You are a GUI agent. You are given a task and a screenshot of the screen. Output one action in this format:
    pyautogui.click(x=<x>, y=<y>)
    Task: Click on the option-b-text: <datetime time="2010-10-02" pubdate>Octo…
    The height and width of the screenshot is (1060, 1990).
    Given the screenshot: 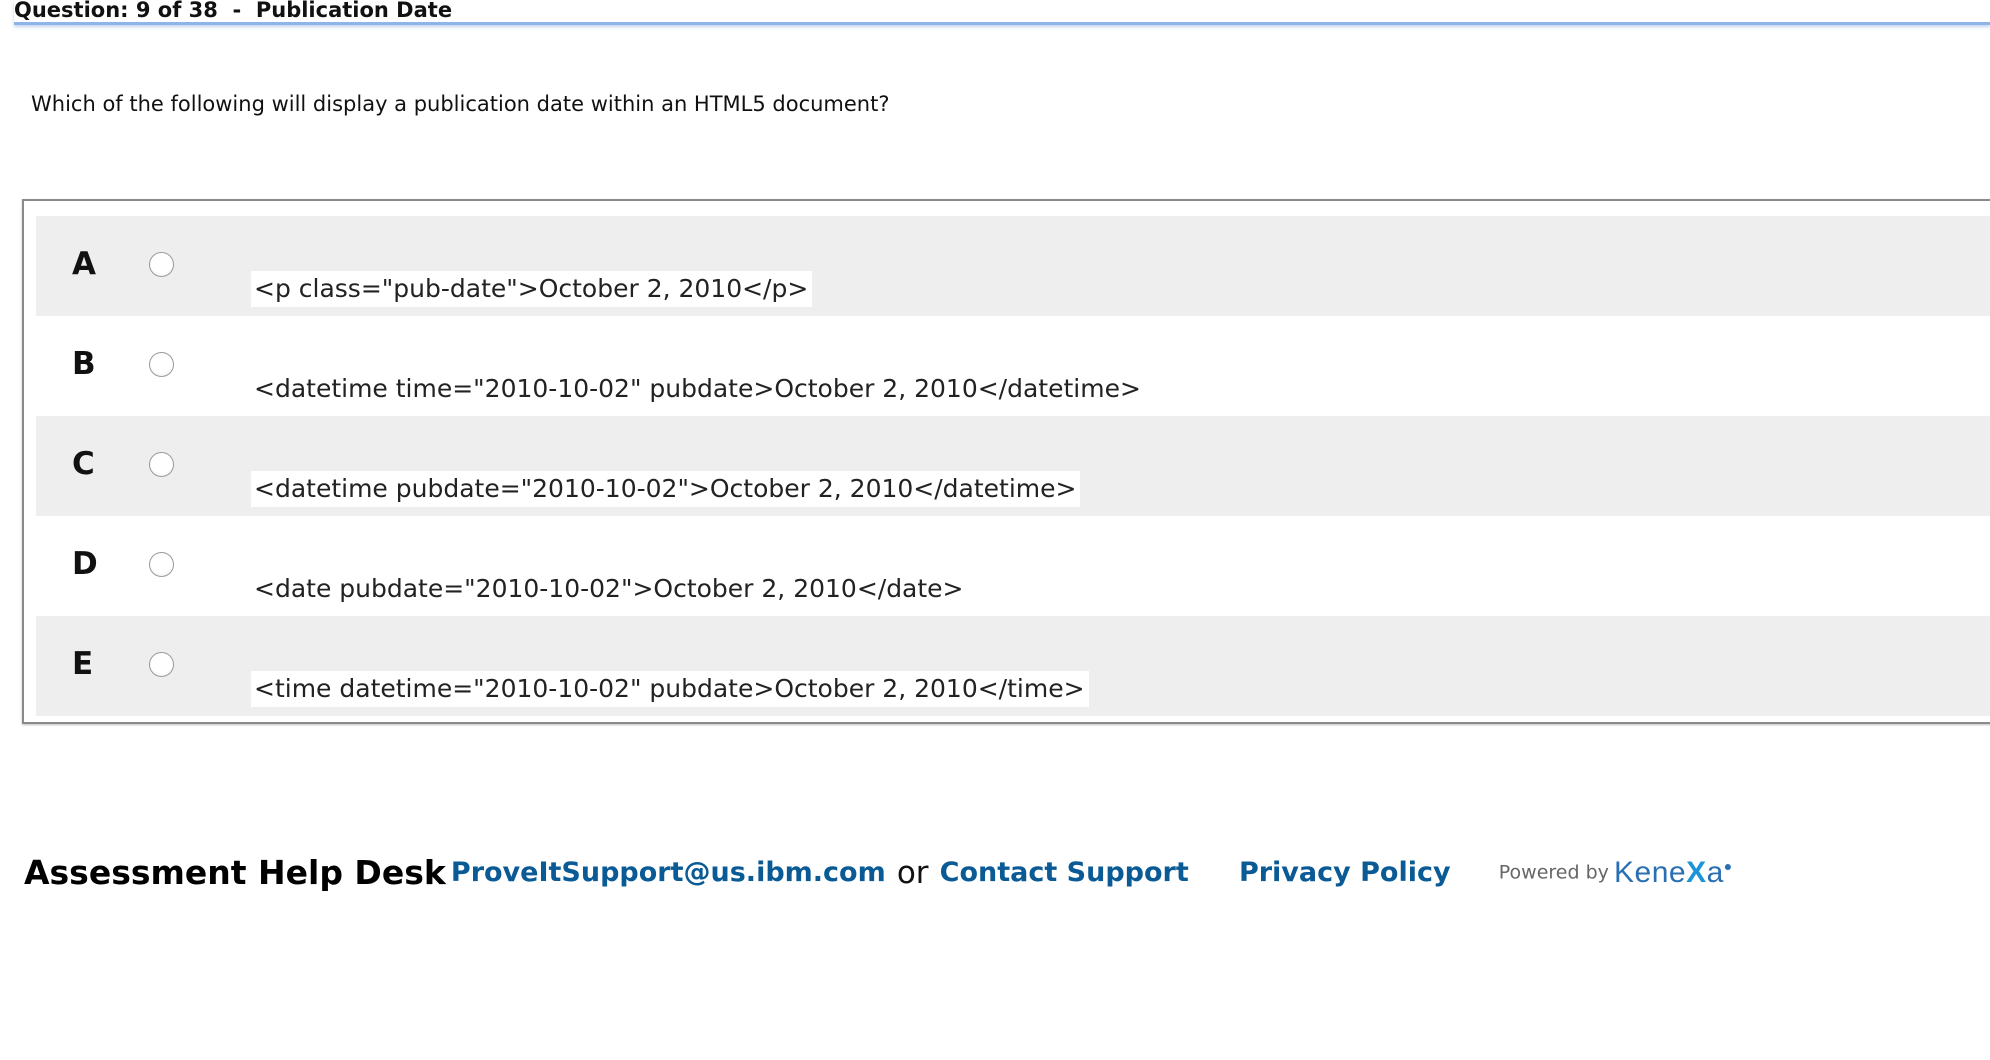 What is the action you would take?
    pyautogui.click(x=697, y=388)
    